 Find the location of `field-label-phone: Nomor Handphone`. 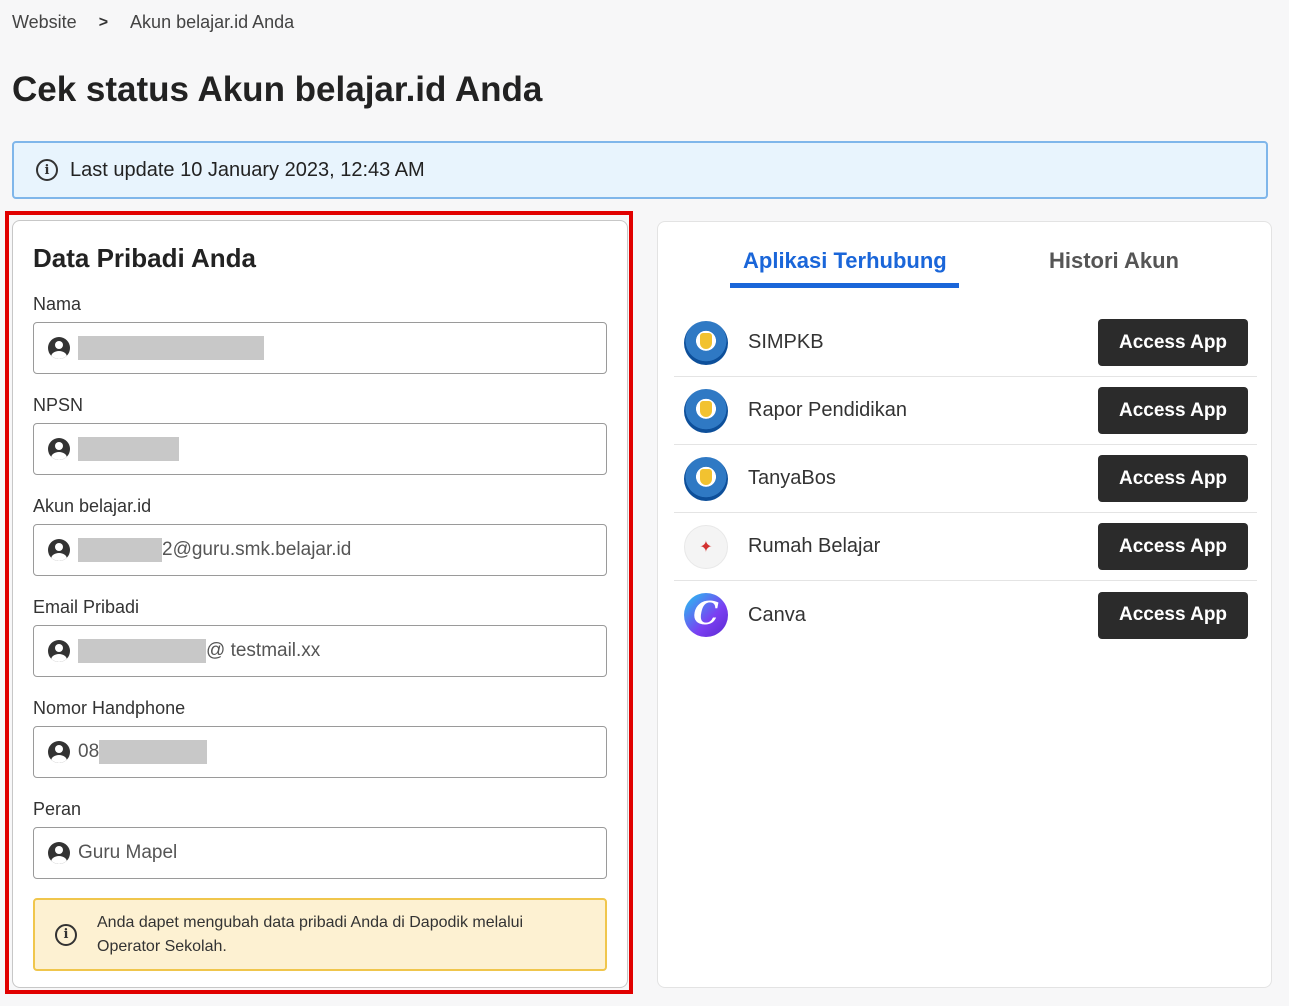

field-label-phone: Nomor Handphone is located at coordinates (109, 708).